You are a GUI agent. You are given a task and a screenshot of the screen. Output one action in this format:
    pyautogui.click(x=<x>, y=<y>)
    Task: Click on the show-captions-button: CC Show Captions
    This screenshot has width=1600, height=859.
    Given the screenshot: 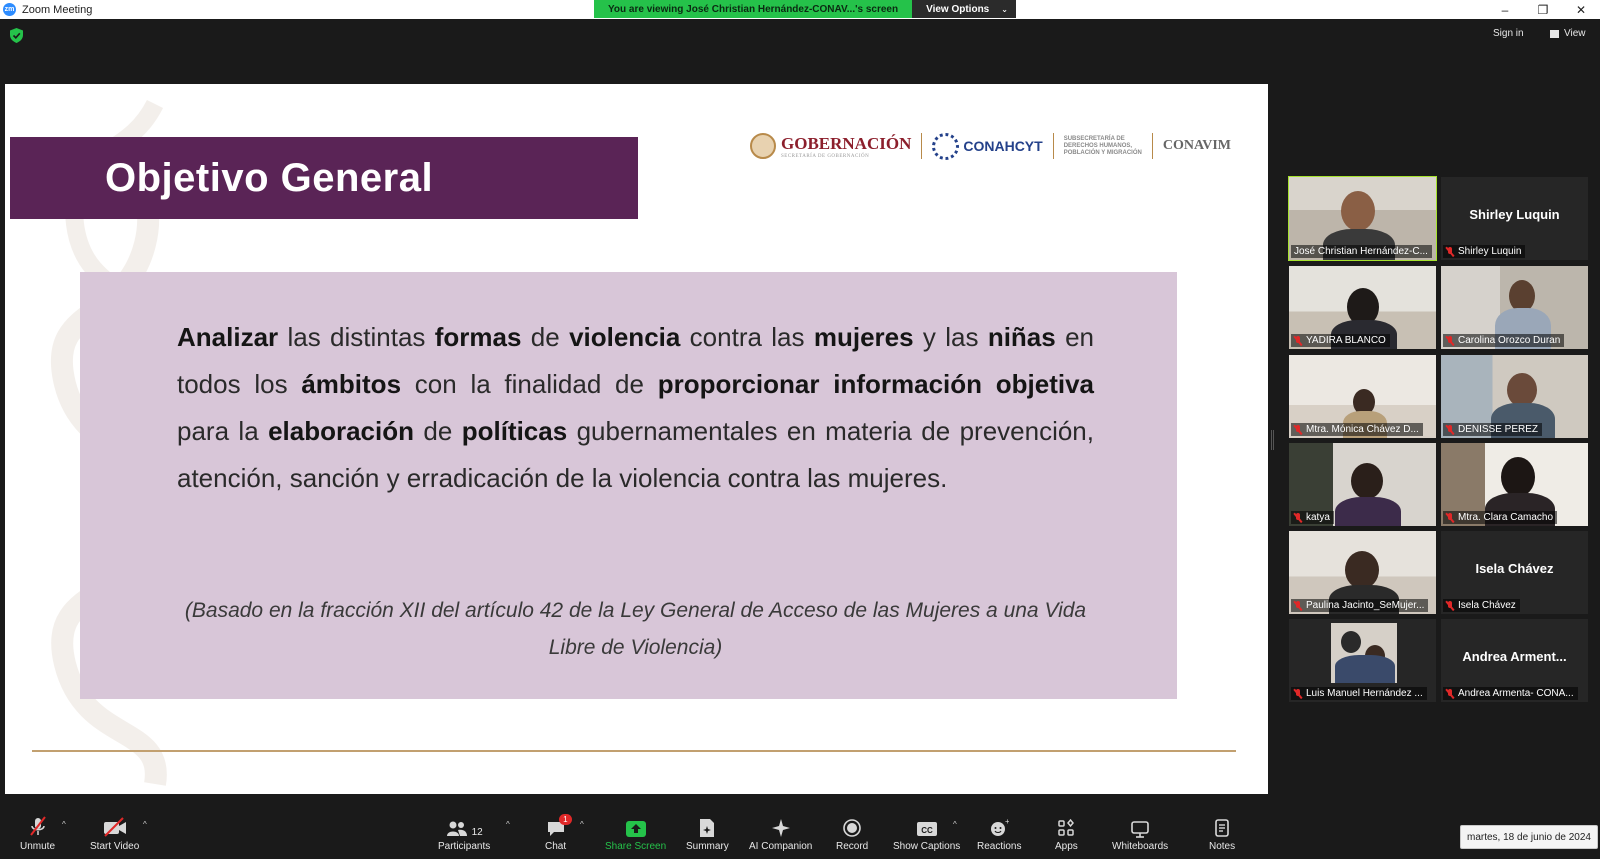 What is the action you would take?
    pyautogui.click(x=926, y=834)
    